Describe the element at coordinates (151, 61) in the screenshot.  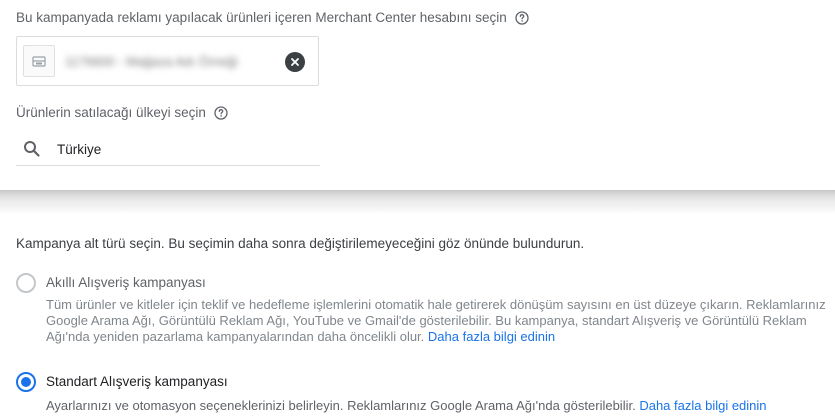
I see `merchant-center-account-name: 1176600 - Mağaza Adı Örneği` at that location.